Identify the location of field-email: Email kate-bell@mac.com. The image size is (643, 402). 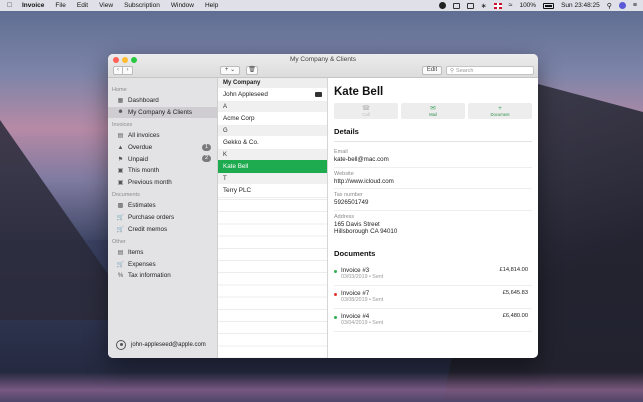
(433, 157).